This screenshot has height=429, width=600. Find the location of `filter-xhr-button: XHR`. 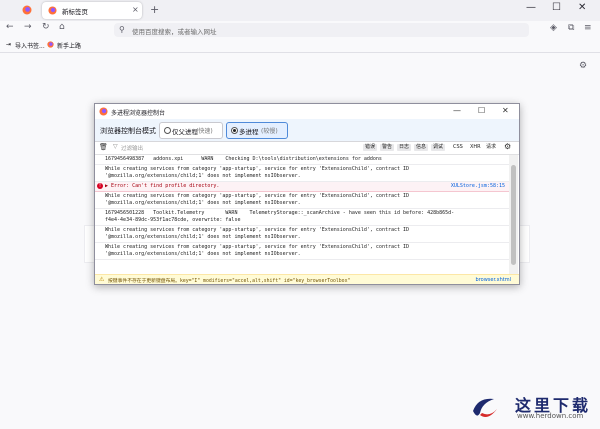

filter-xhr-button: XHR is located at coordinates (475, 147).